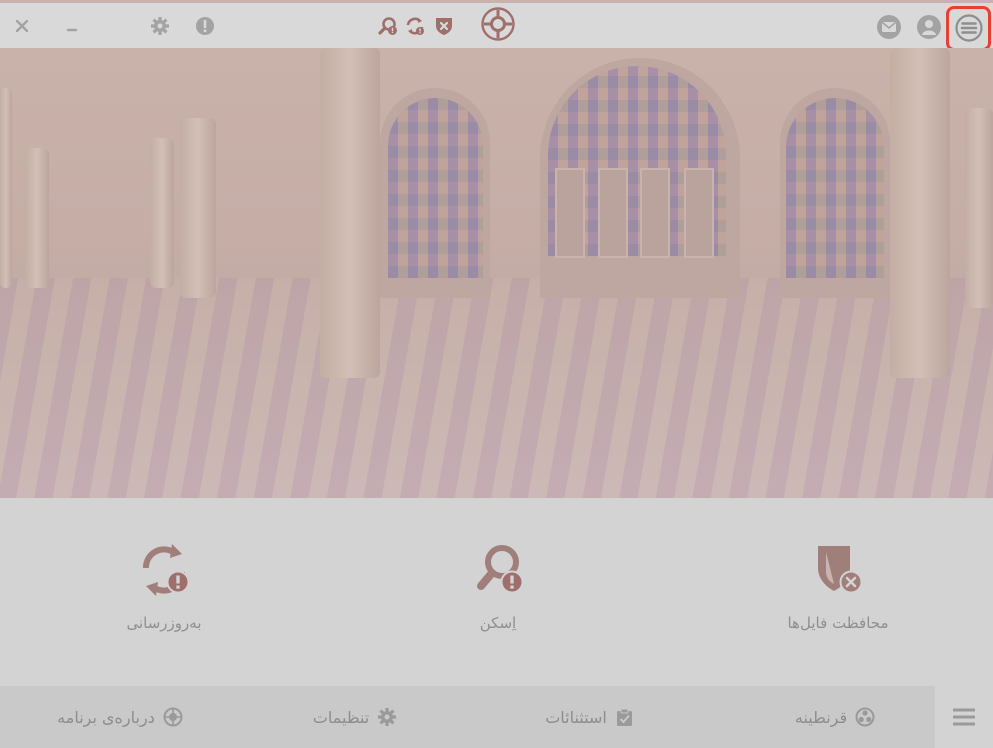 Image resolution: width=993 pixels, height=748 pixels. I want to click on nav-menu-toggle, so click(964, 717).